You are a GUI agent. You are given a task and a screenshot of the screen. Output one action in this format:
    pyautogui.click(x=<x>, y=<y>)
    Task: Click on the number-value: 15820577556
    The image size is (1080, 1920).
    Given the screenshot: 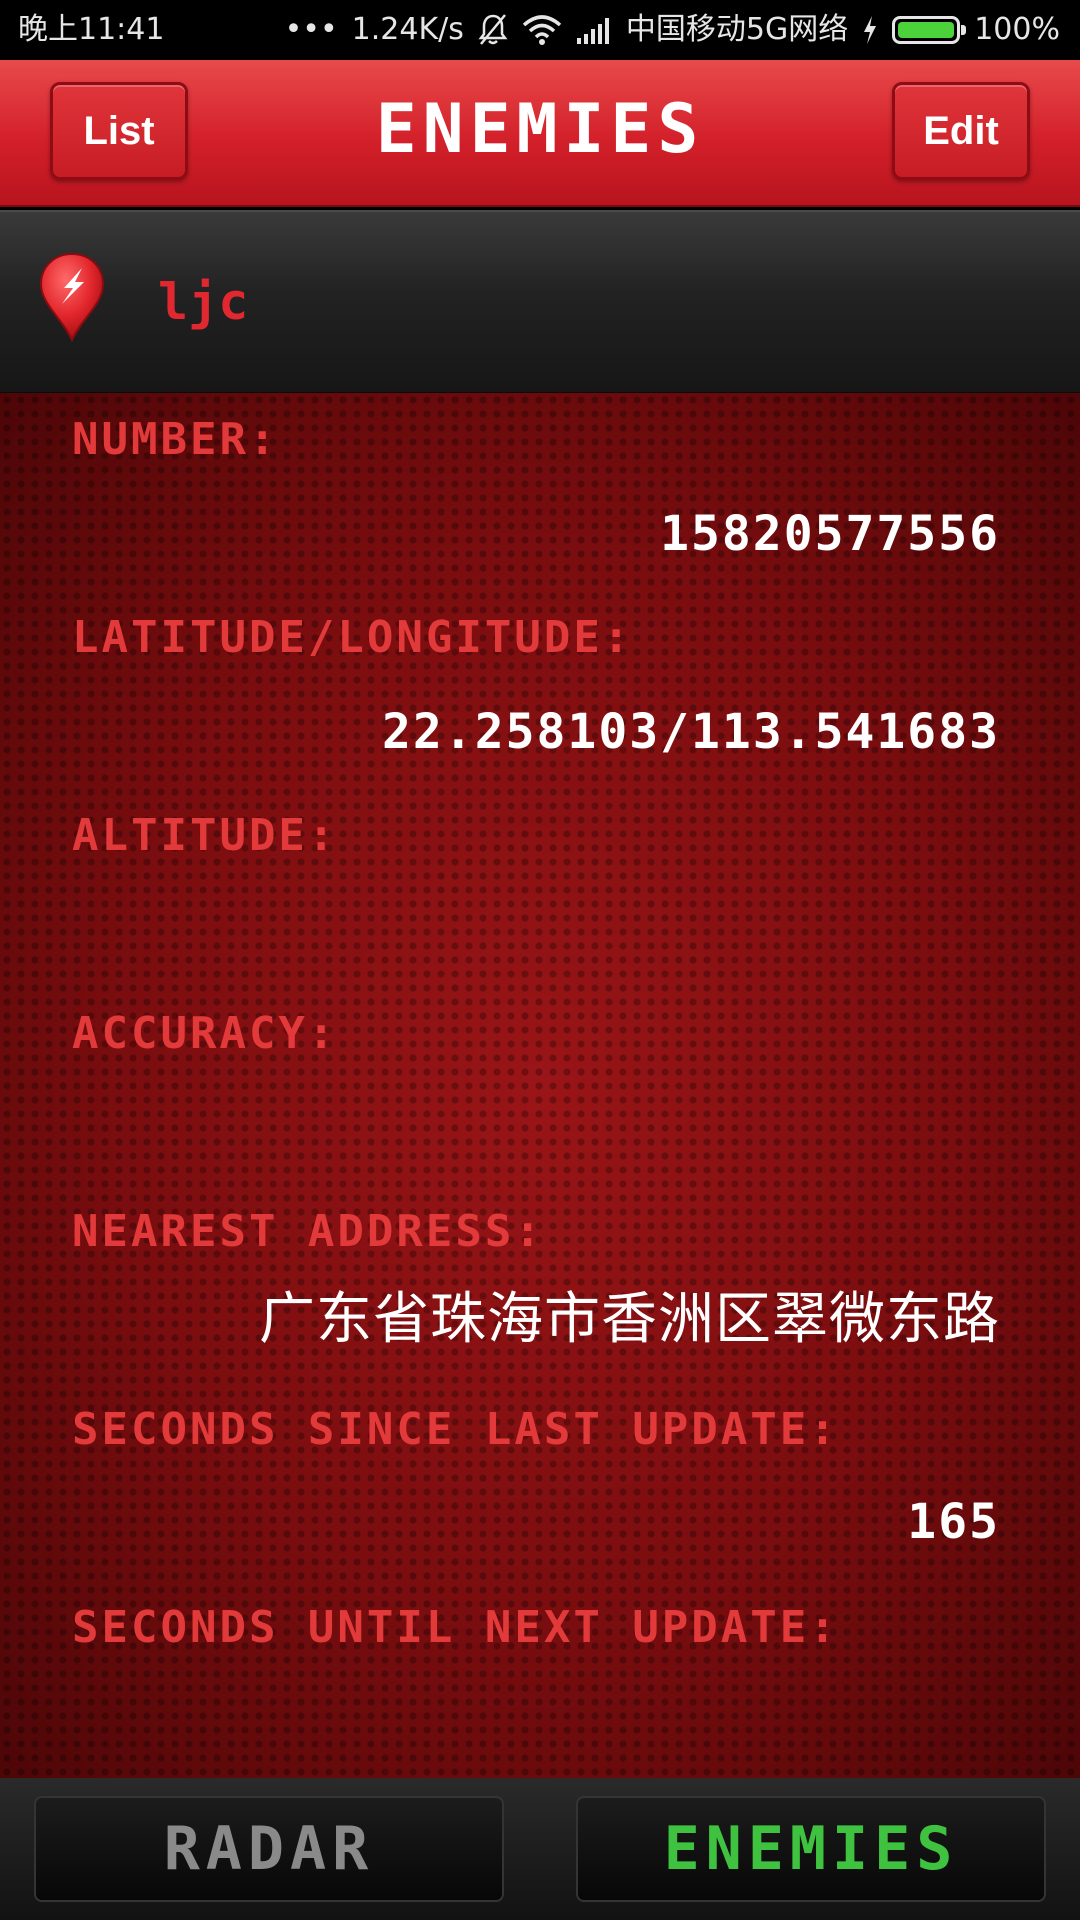 What is the action you would take?
    pyautogui.click(x=830, y=534)
    